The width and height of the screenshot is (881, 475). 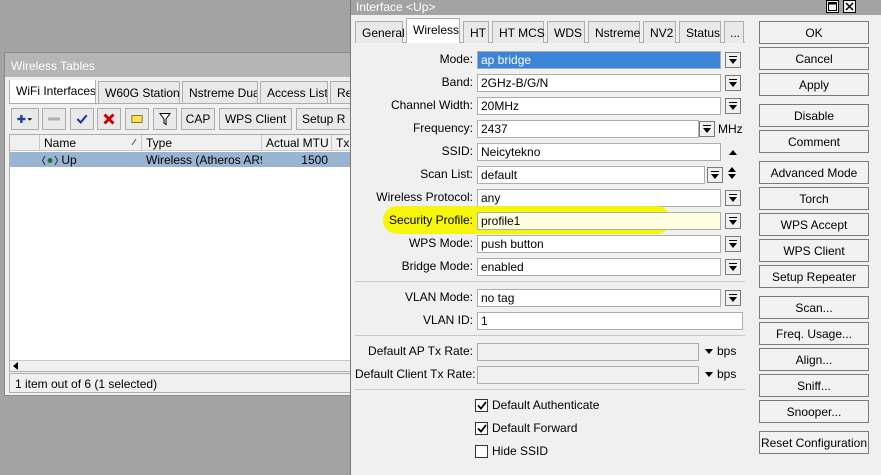 What do you see at coordinates (616, 7) in the screenshot?
I see `interface-dialog-title: Interface <Up>` at bounding box center [616, 7].